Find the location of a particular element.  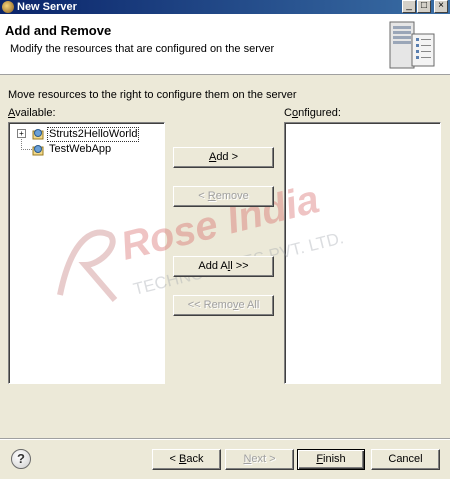

finish-button: Finish is located at coordinates (331, 459).